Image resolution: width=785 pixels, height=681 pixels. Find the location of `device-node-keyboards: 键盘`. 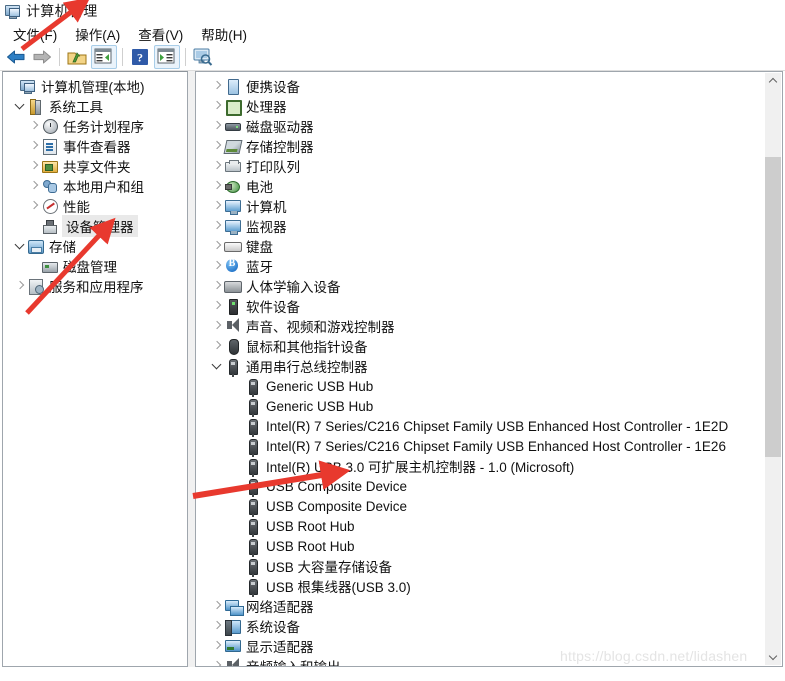

device-node-keyboards: 键盘 is located at coordinates (480, 246).